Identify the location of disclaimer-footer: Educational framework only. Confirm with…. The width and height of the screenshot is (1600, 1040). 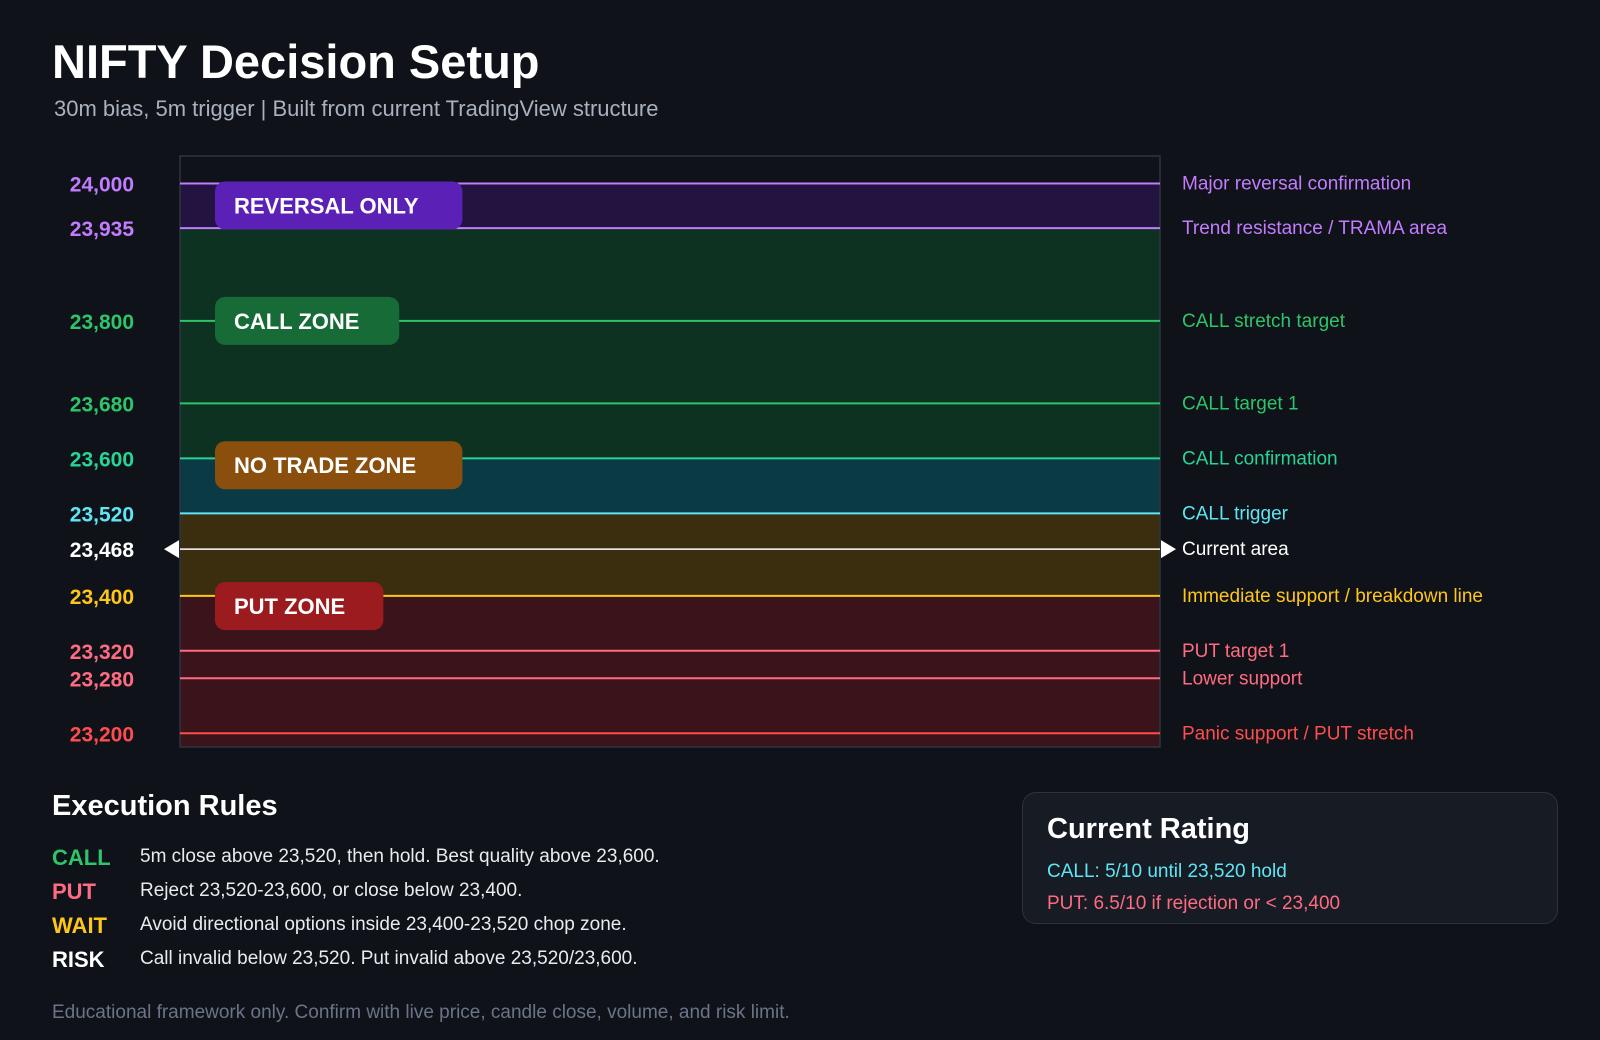
(421, 1012).